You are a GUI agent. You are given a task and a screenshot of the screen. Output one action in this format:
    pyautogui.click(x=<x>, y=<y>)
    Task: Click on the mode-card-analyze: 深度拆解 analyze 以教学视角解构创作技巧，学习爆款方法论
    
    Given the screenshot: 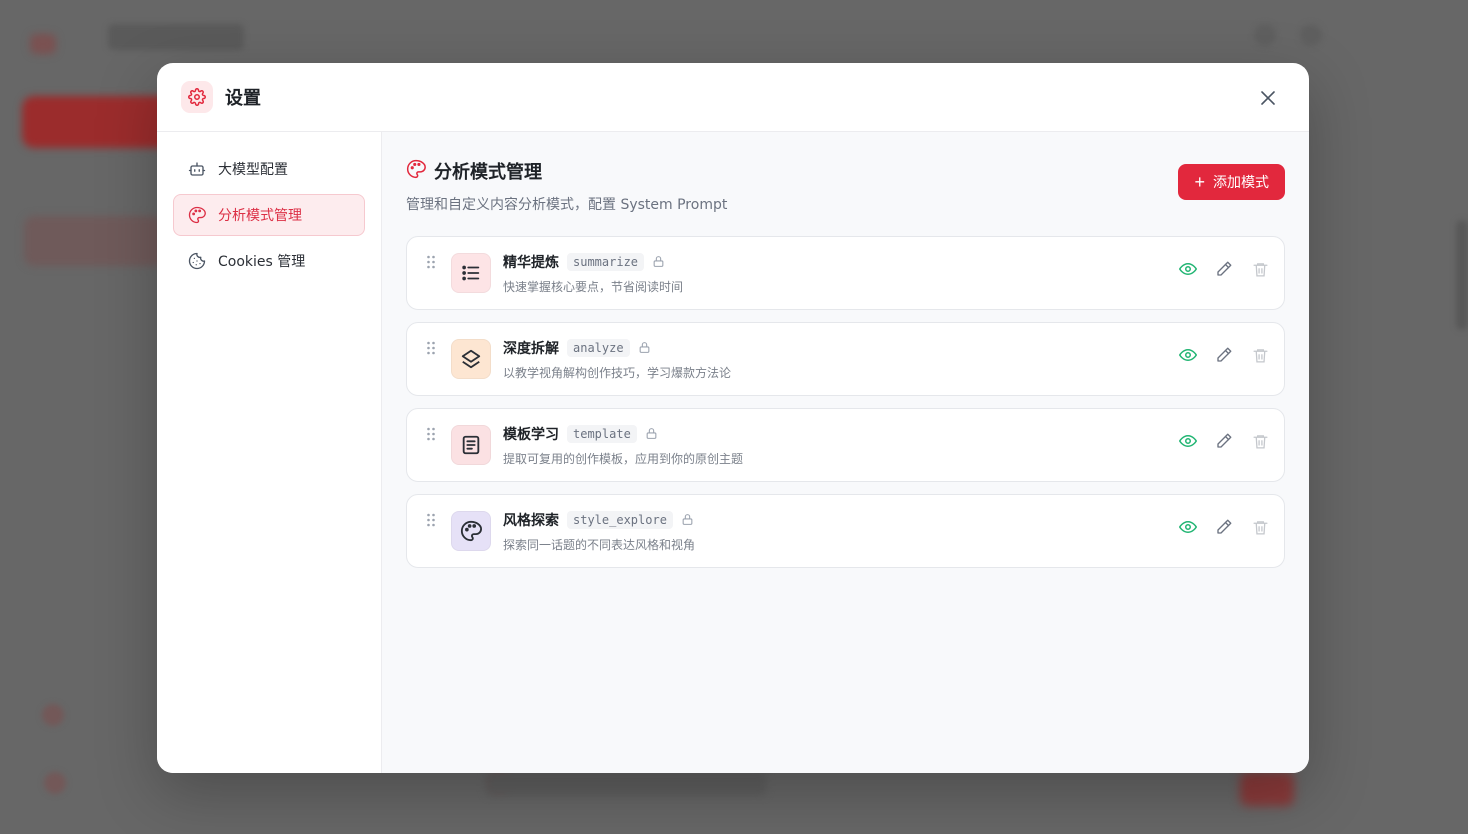 What is the action you would take?
    pyautogui.click(x=845, y=359)
    